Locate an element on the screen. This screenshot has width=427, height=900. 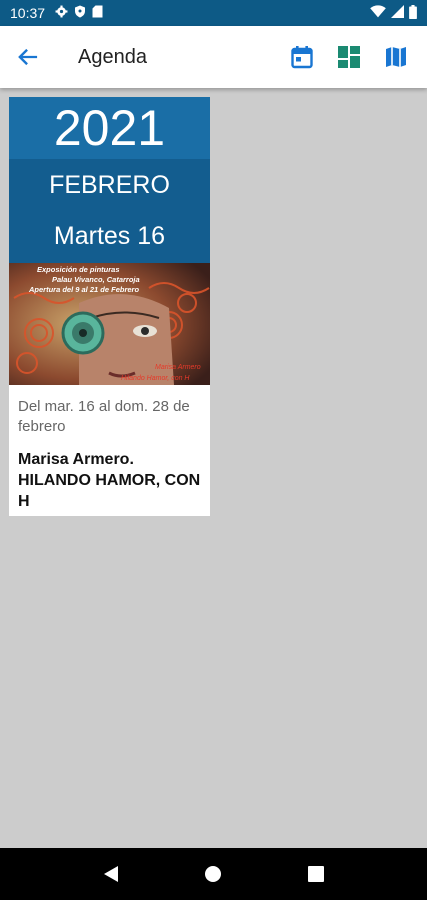
calendar-button is located at coordinates (301, 57).